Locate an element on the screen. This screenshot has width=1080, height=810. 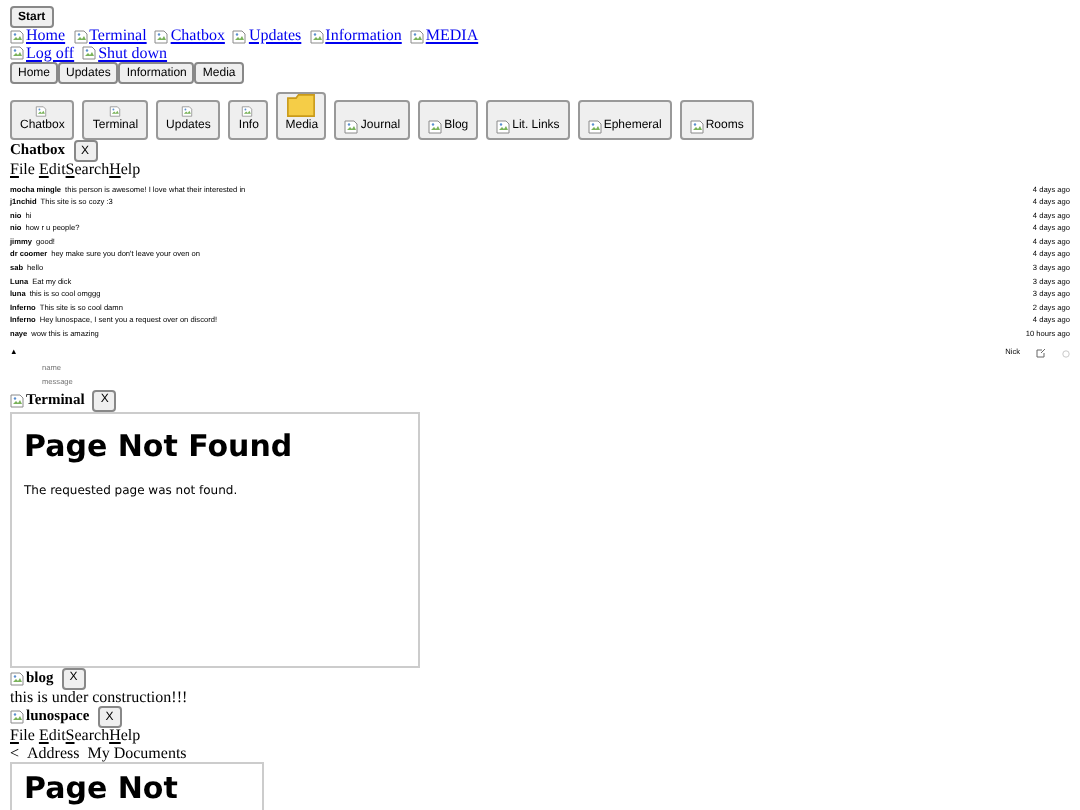
edit-icon is located at coordinates (1041, 353).